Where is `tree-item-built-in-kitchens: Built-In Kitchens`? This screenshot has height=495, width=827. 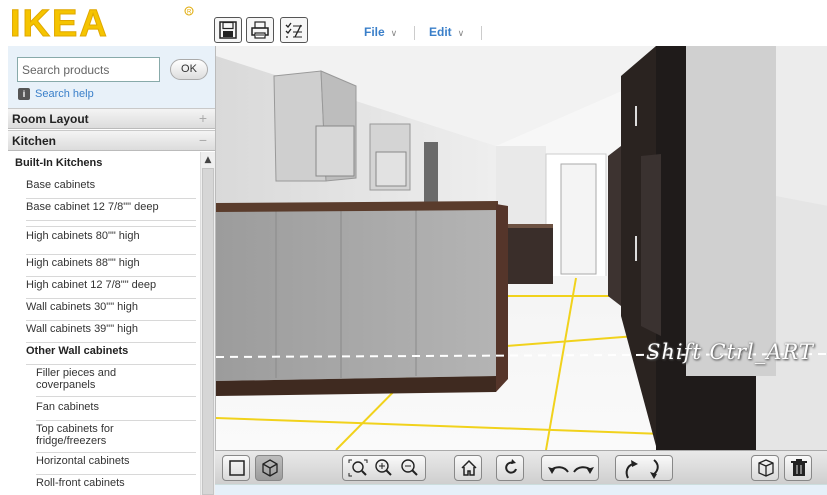 tree-item-built-in-kitchens: Built-In Kitchens is located at coordinates (58, 163).